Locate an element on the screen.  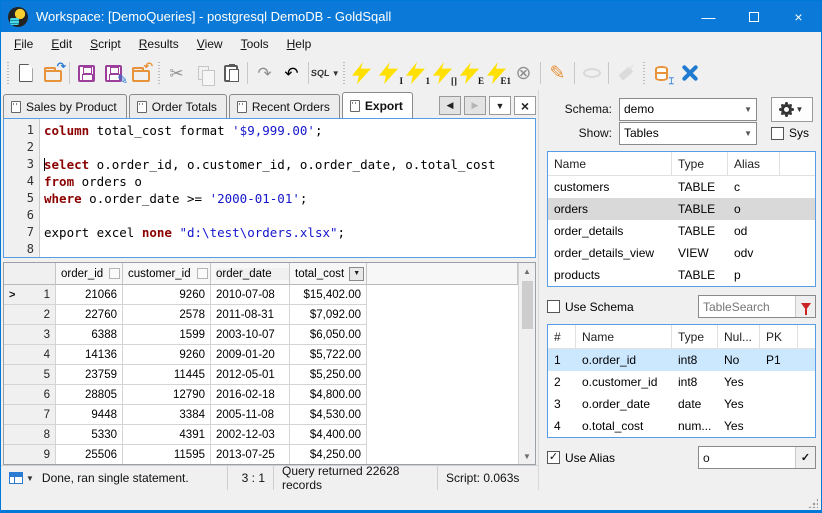
run-explain-one-button: E1 is located at coordinates (497, 73).